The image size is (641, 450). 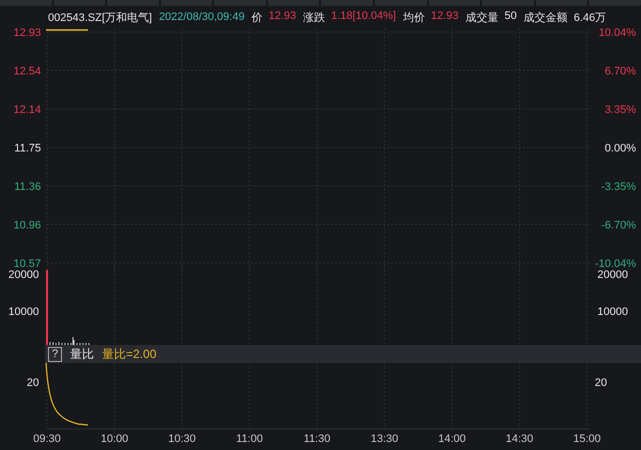 I want to click on price-line, so click(x=67, y=30).